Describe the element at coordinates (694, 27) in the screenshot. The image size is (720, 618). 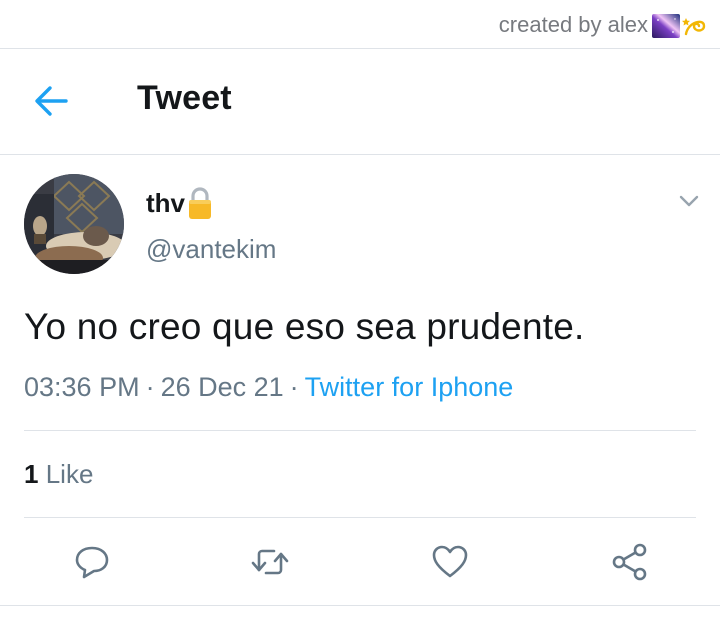
I see `dizzy-emoji-icon` at that location.